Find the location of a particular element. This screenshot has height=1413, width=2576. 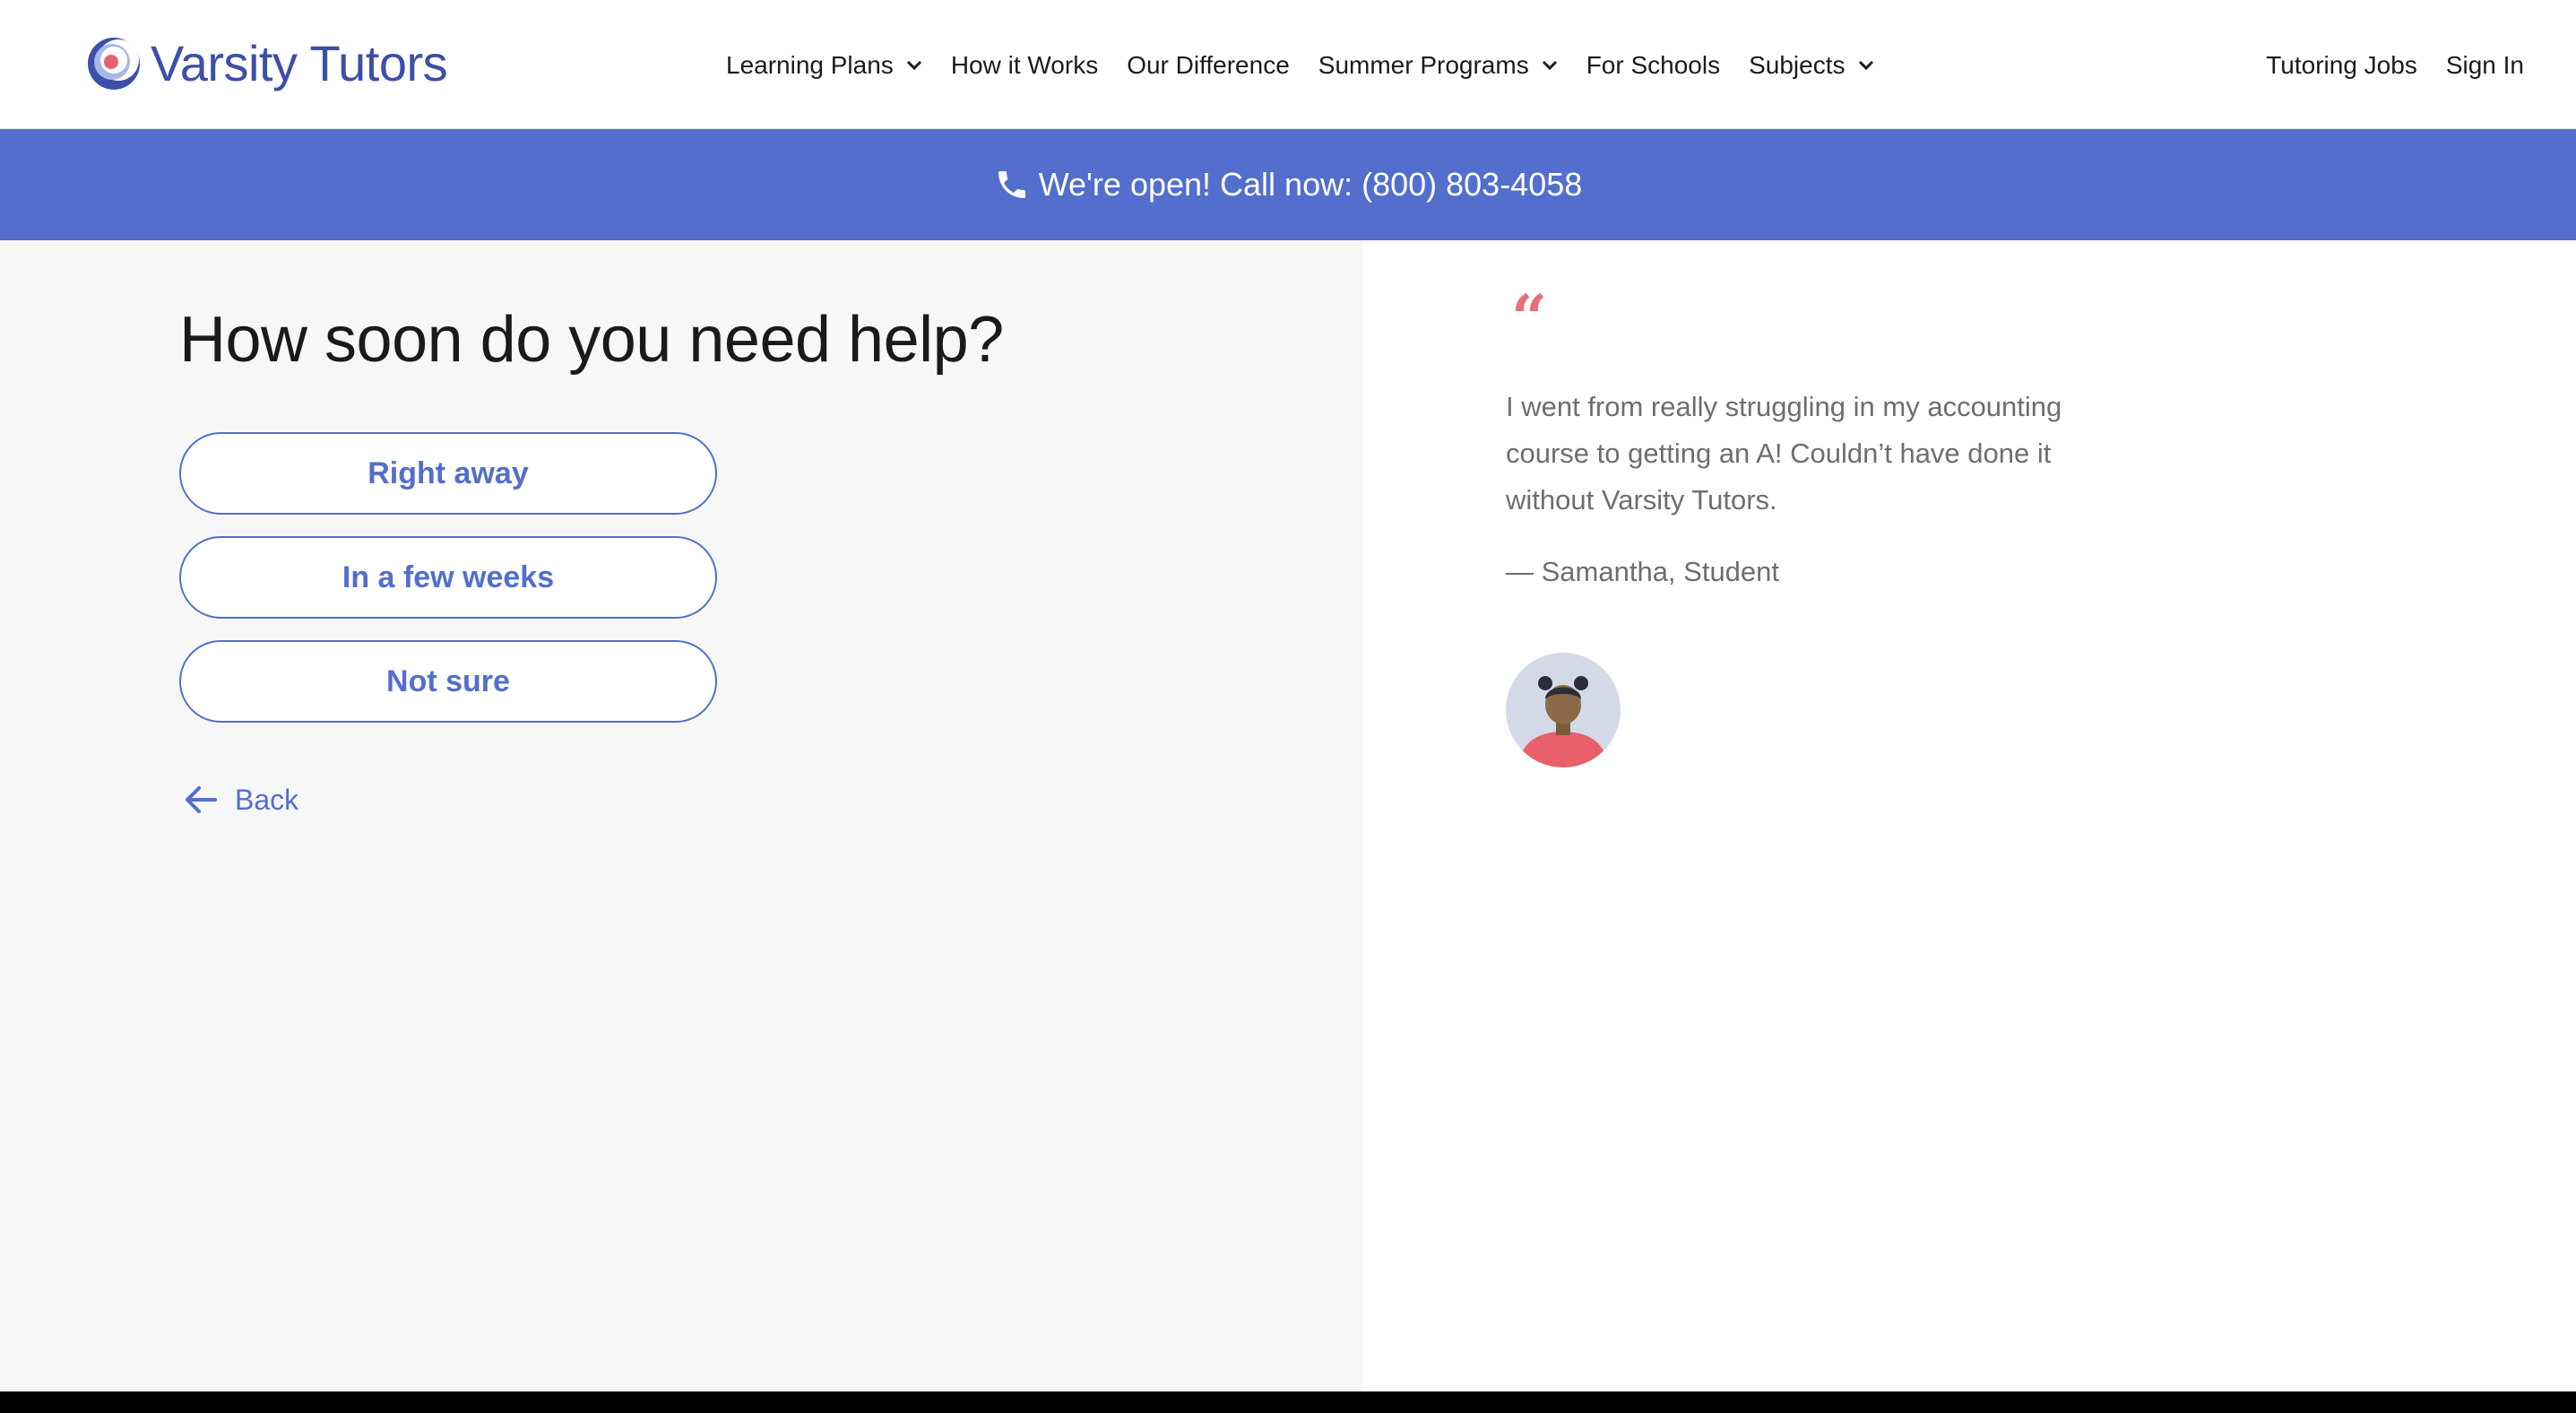

nav-summer-programs: Summer Programs is located at coordinates (1438, 65).